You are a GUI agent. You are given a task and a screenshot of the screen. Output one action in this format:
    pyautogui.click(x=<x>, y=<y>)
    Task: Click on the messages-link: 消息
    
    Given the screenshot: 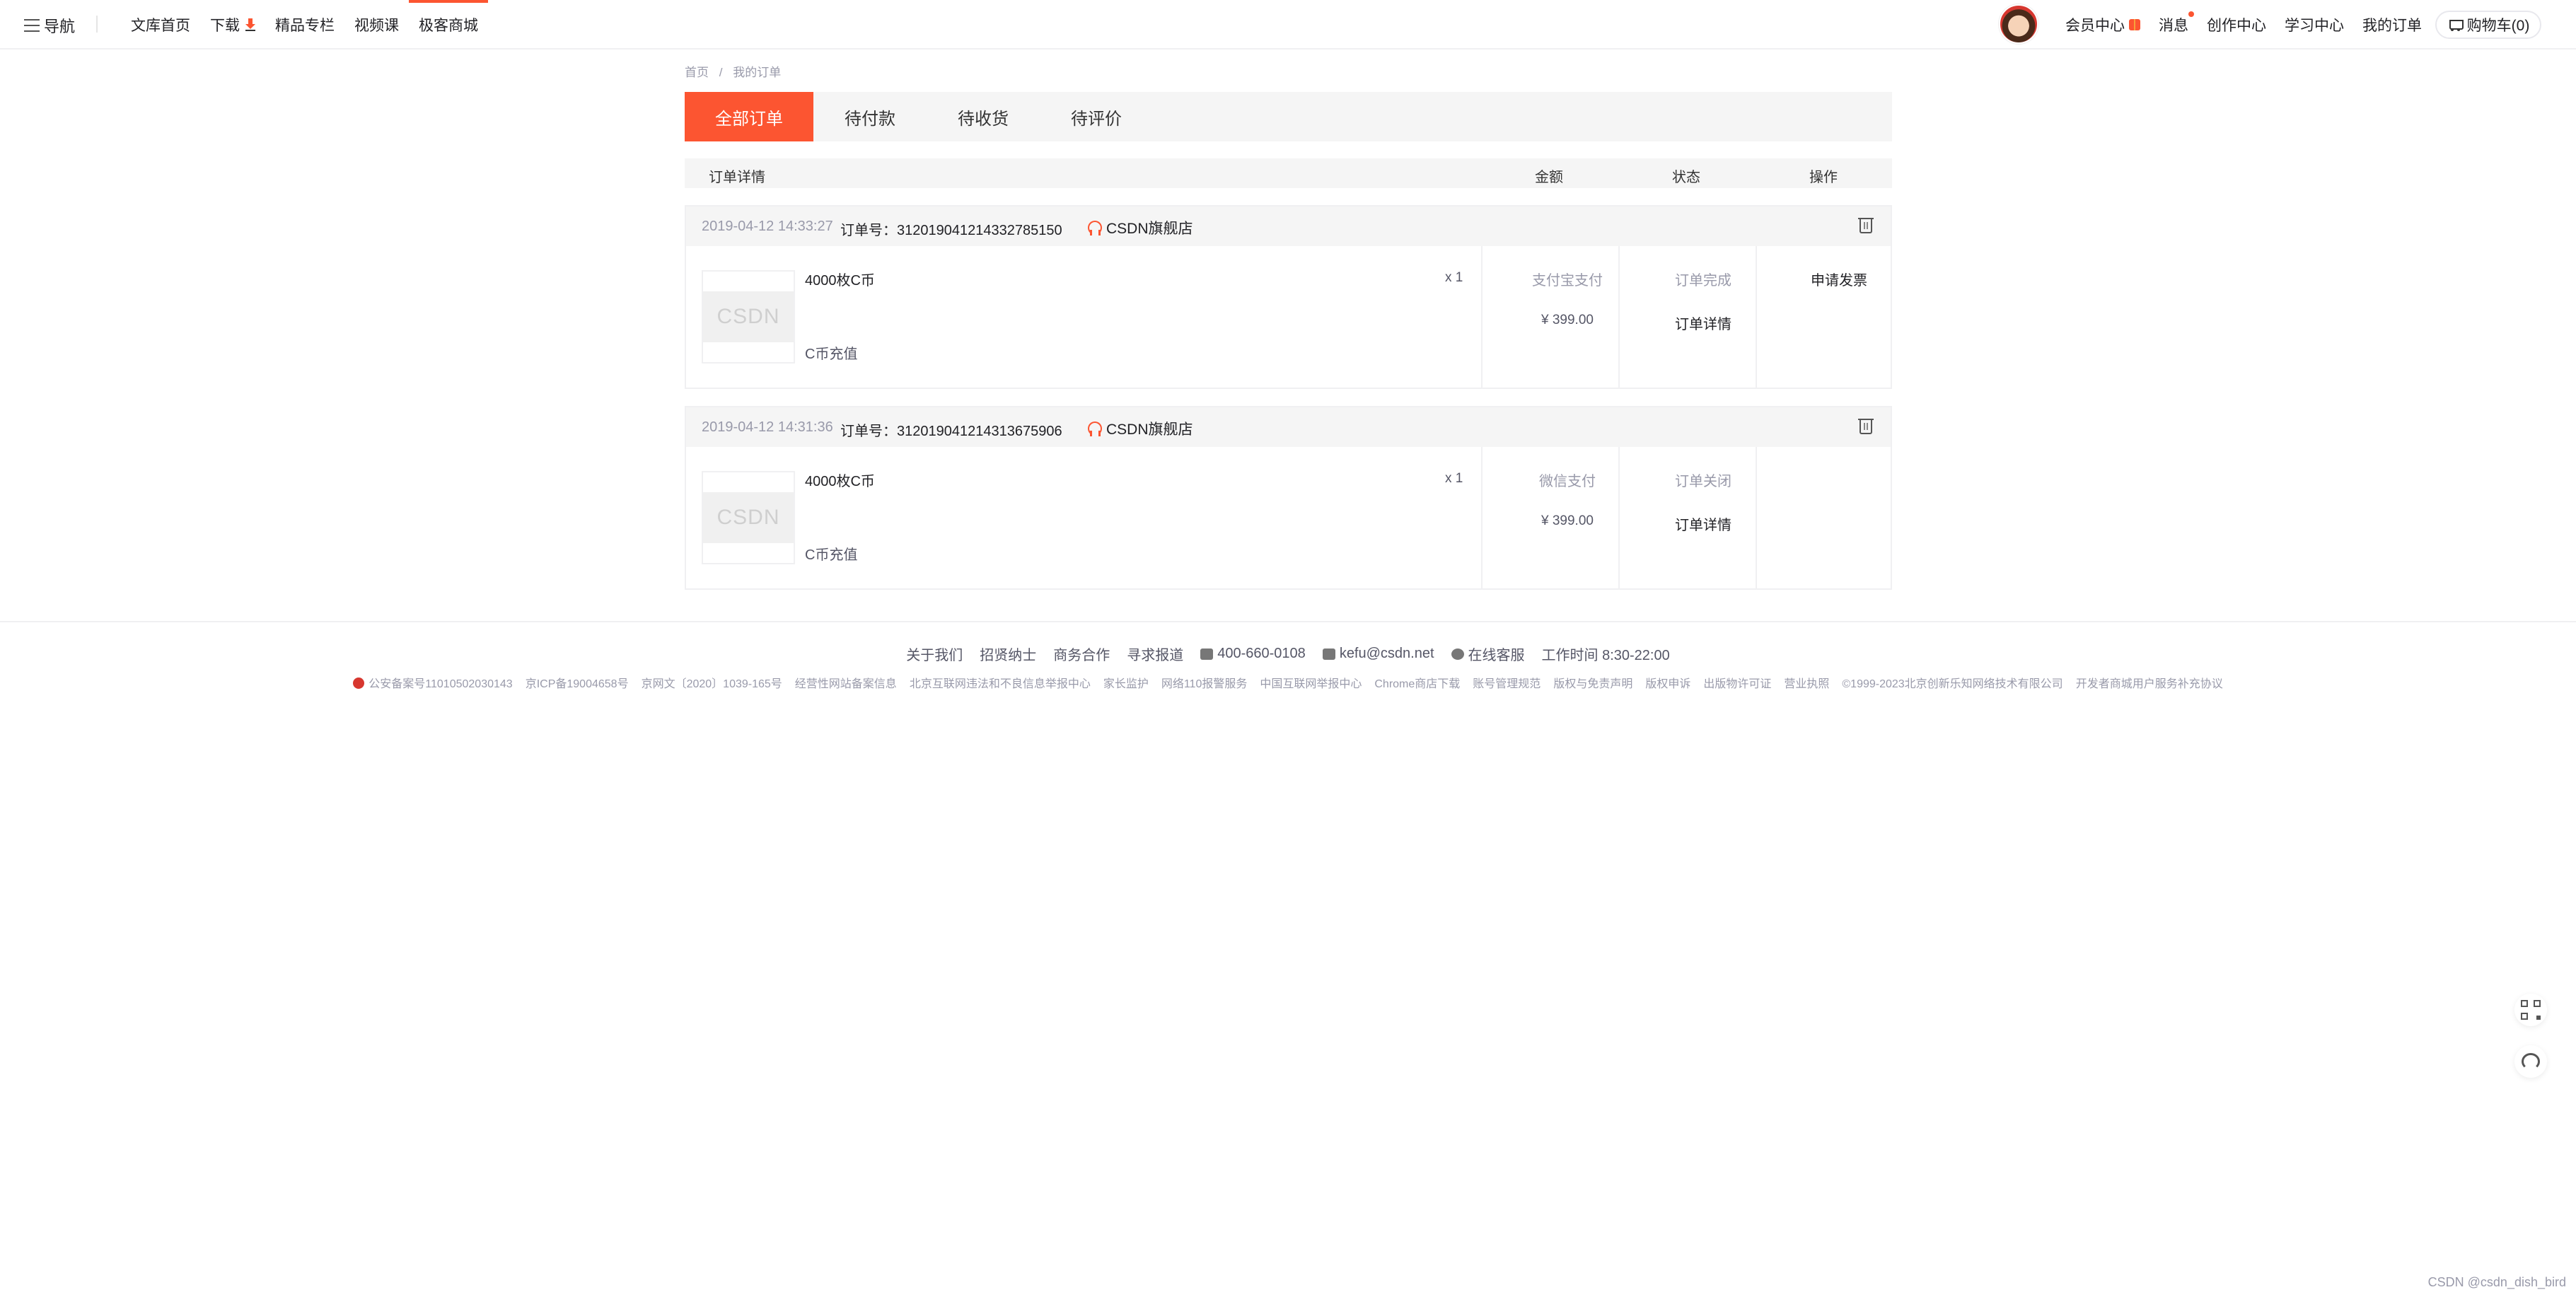 What is the action you would take?
    pyautogui.click(x=2176, y=23)
    